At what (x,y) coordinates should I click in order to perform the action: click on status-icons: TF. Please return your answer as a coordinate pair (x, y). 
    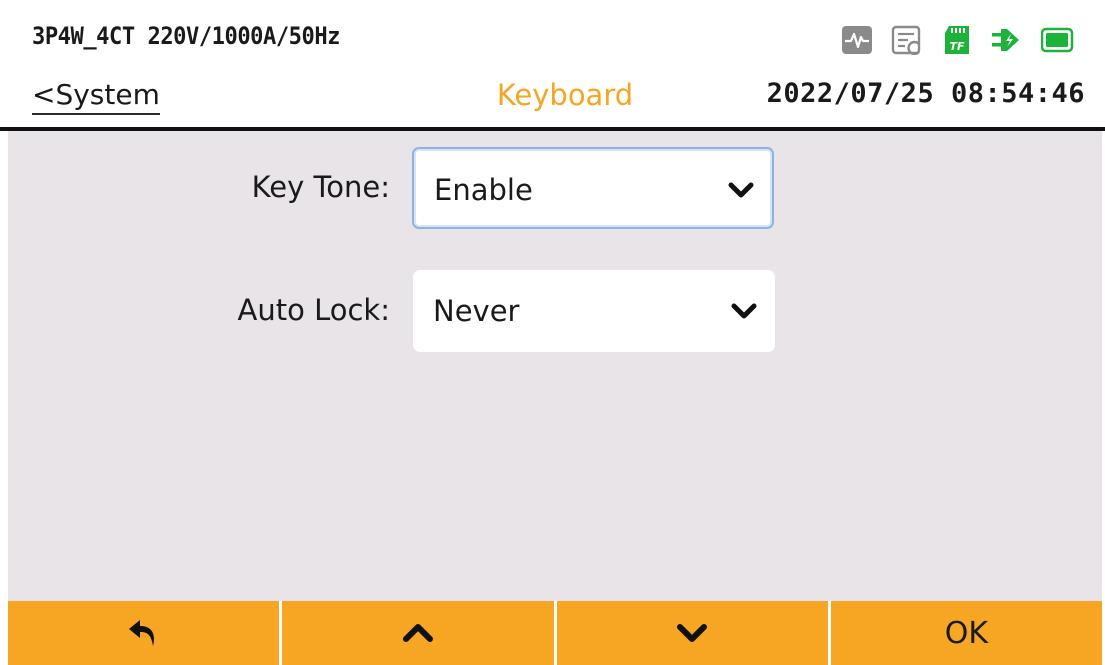
    Looking at the image, I should click on (957, 40).